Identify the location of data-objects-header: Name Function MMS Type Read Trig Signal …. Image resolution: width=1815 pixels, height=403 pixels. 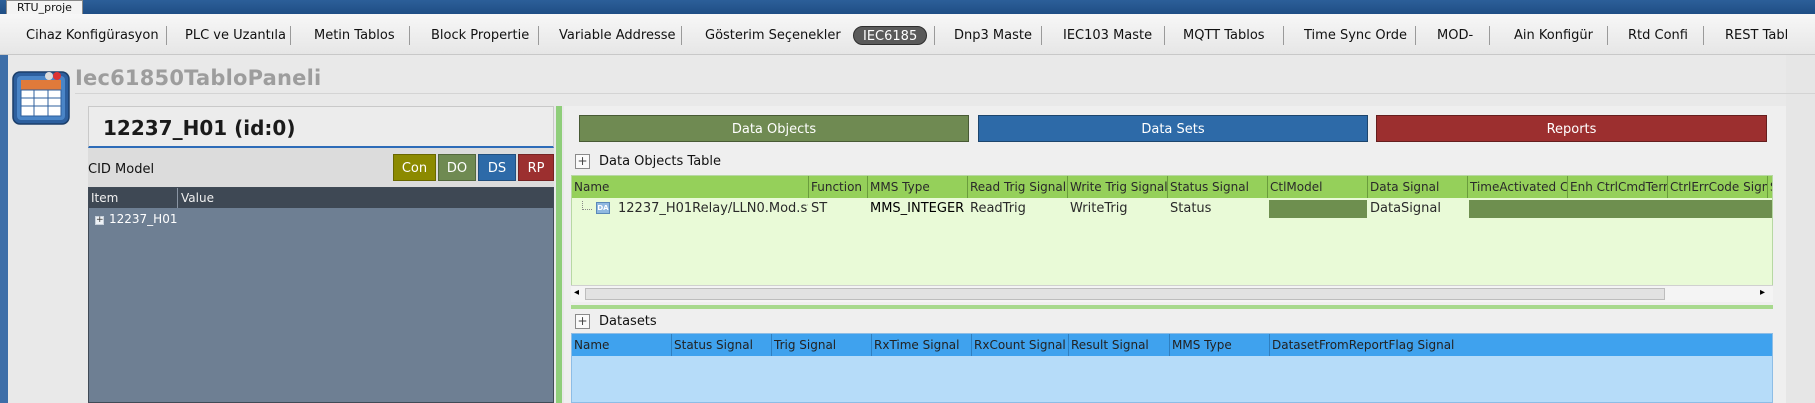
(1172, 187).